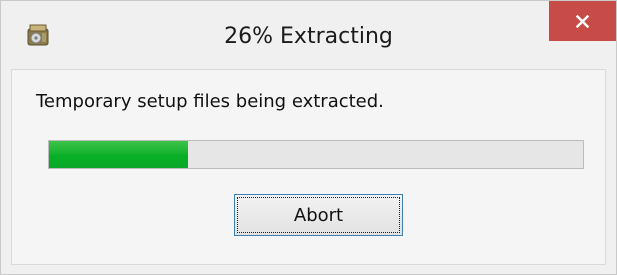 The image size is (617, 275). What do you see at coordinates (118, 154) in the screenshot?
I see `progress-fill` at bounding box center [118, 154].